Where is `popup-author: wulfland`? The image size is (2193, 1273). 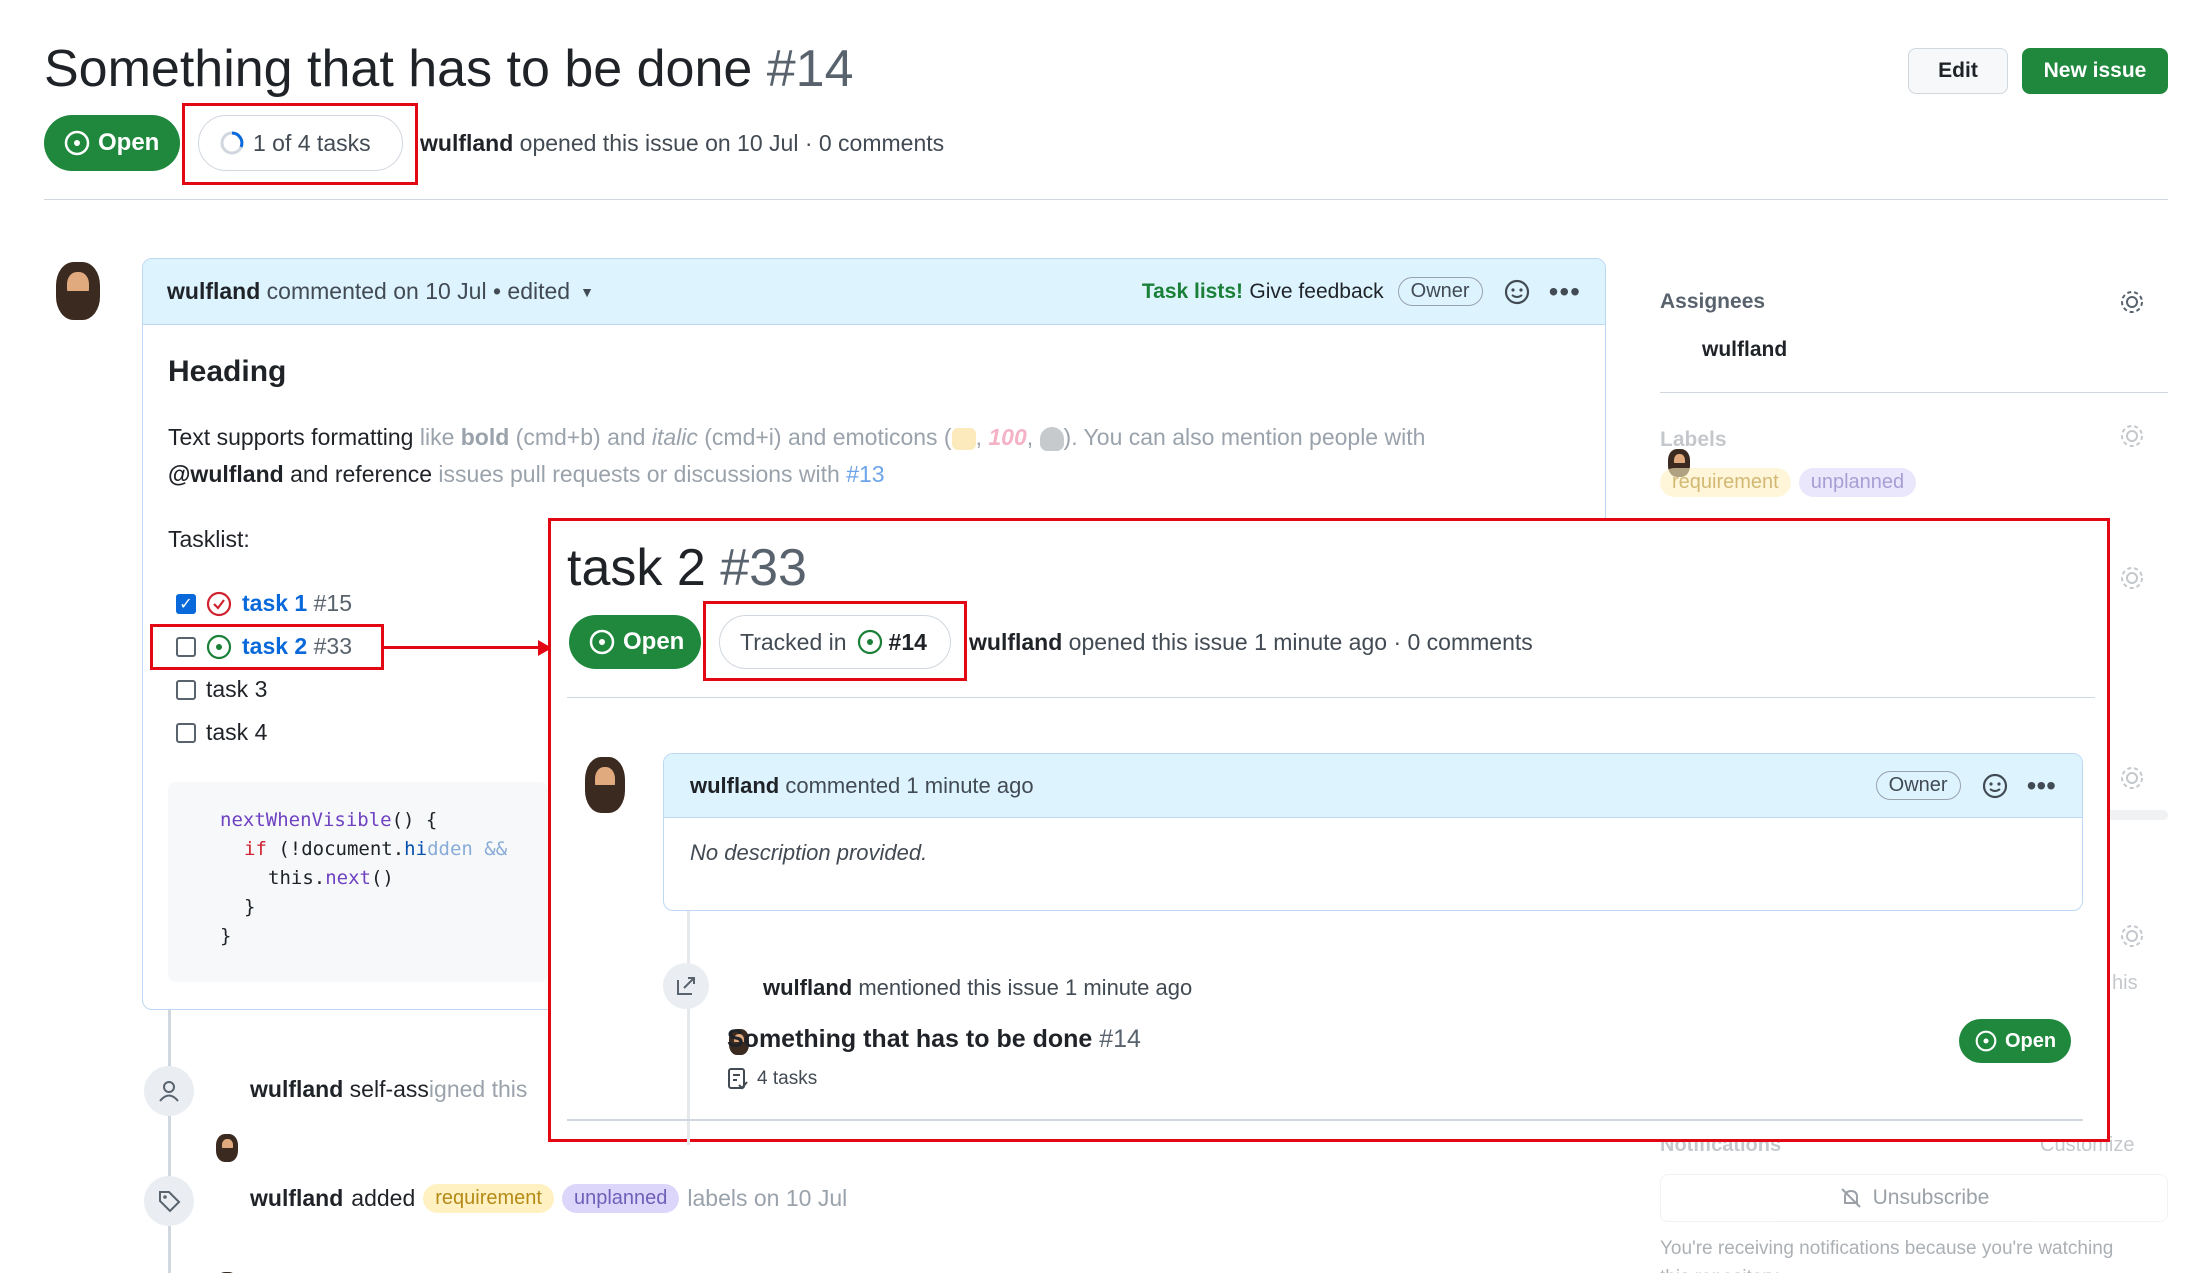
popup-author: wulfland is located at coordinates (1015, 642).